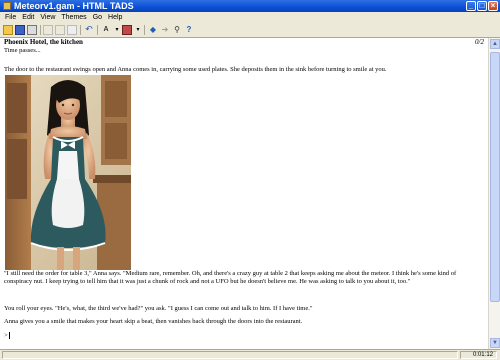 This screenshot has height=360, width=500. I want to click on character-illustration, so click(68, 172).